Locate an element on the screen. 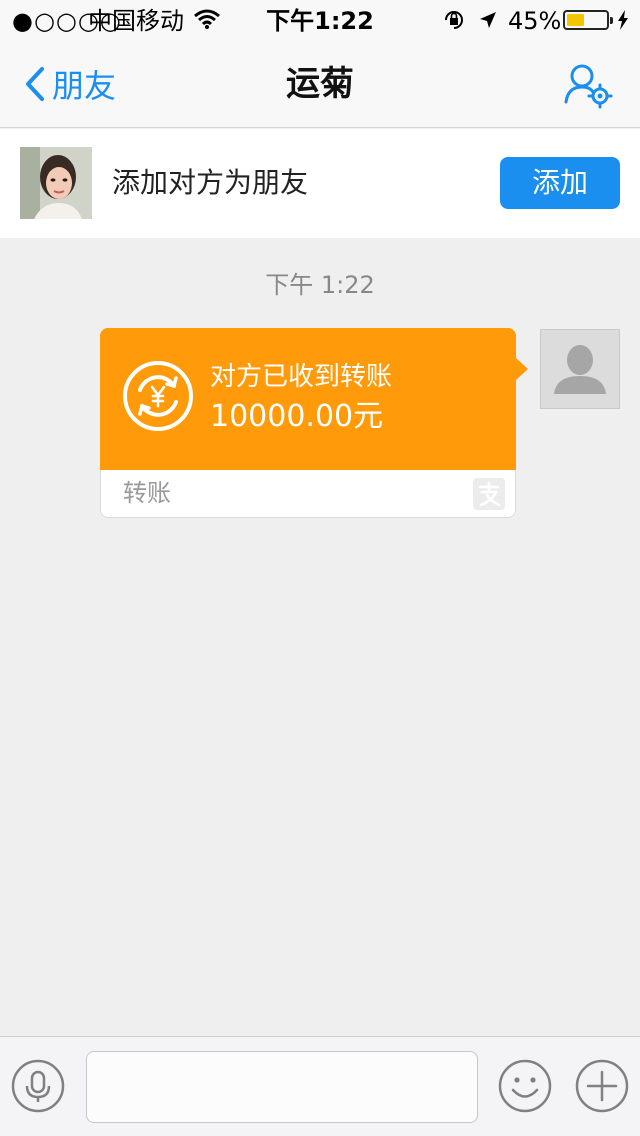 Image resolution: width=640 pixels, height=1136 pixels. transfer-card-header: 对方已收到转账 10000.00元 is located at coordinates (308, 399).